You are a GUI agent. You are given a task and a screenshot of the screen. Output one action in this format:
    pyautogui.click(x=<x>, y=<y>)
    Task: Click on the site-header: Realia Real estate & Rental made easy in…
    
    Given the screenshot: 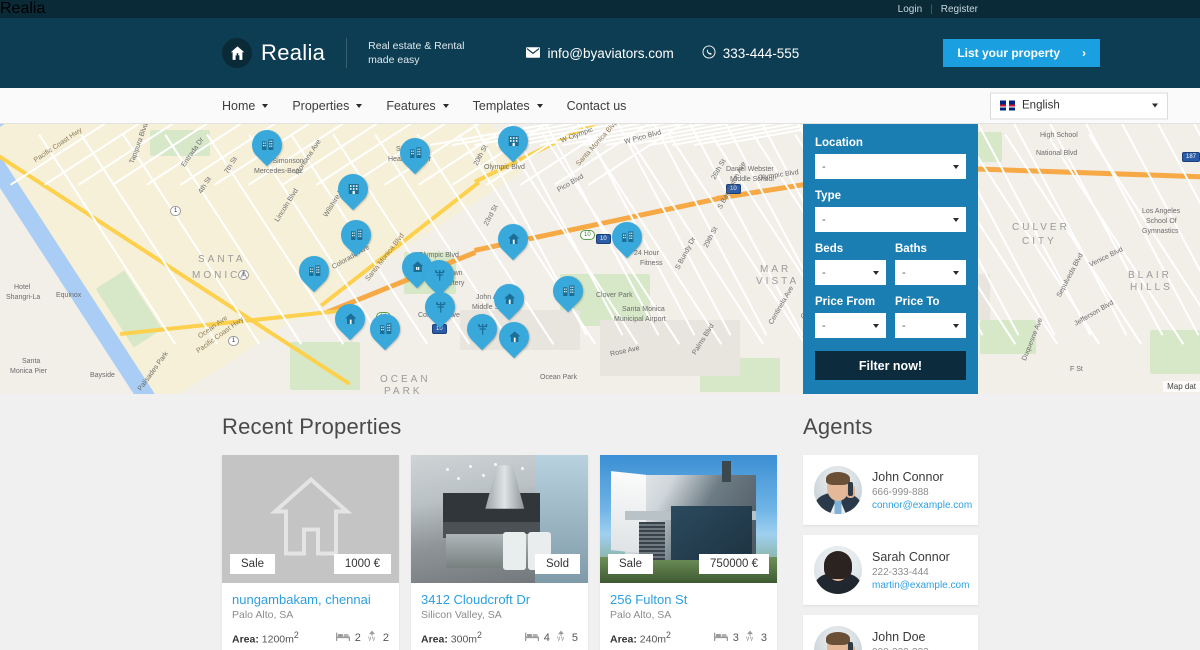 What is the action you would take?
    pyautogui.click(x=600, y=53)
    